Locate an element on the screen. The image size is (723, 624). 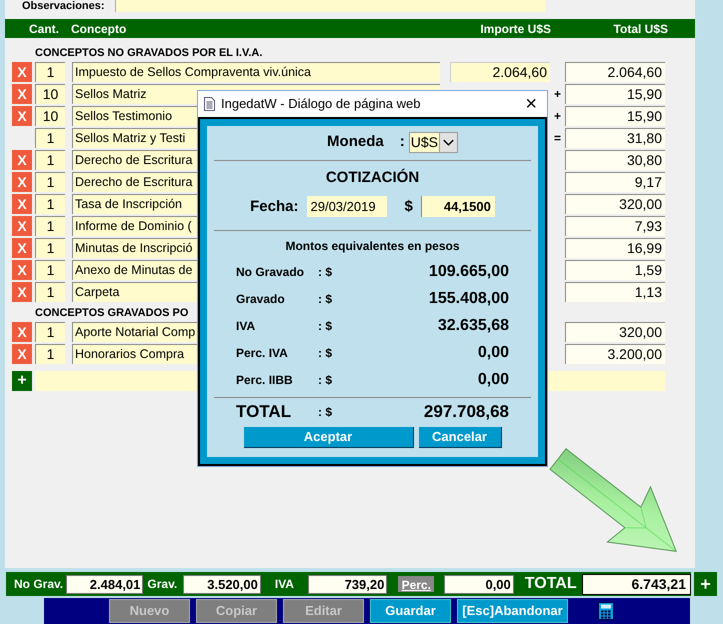
dialog-title: IngedatW - Diálogo de página web is located at coordinates (321, 104).